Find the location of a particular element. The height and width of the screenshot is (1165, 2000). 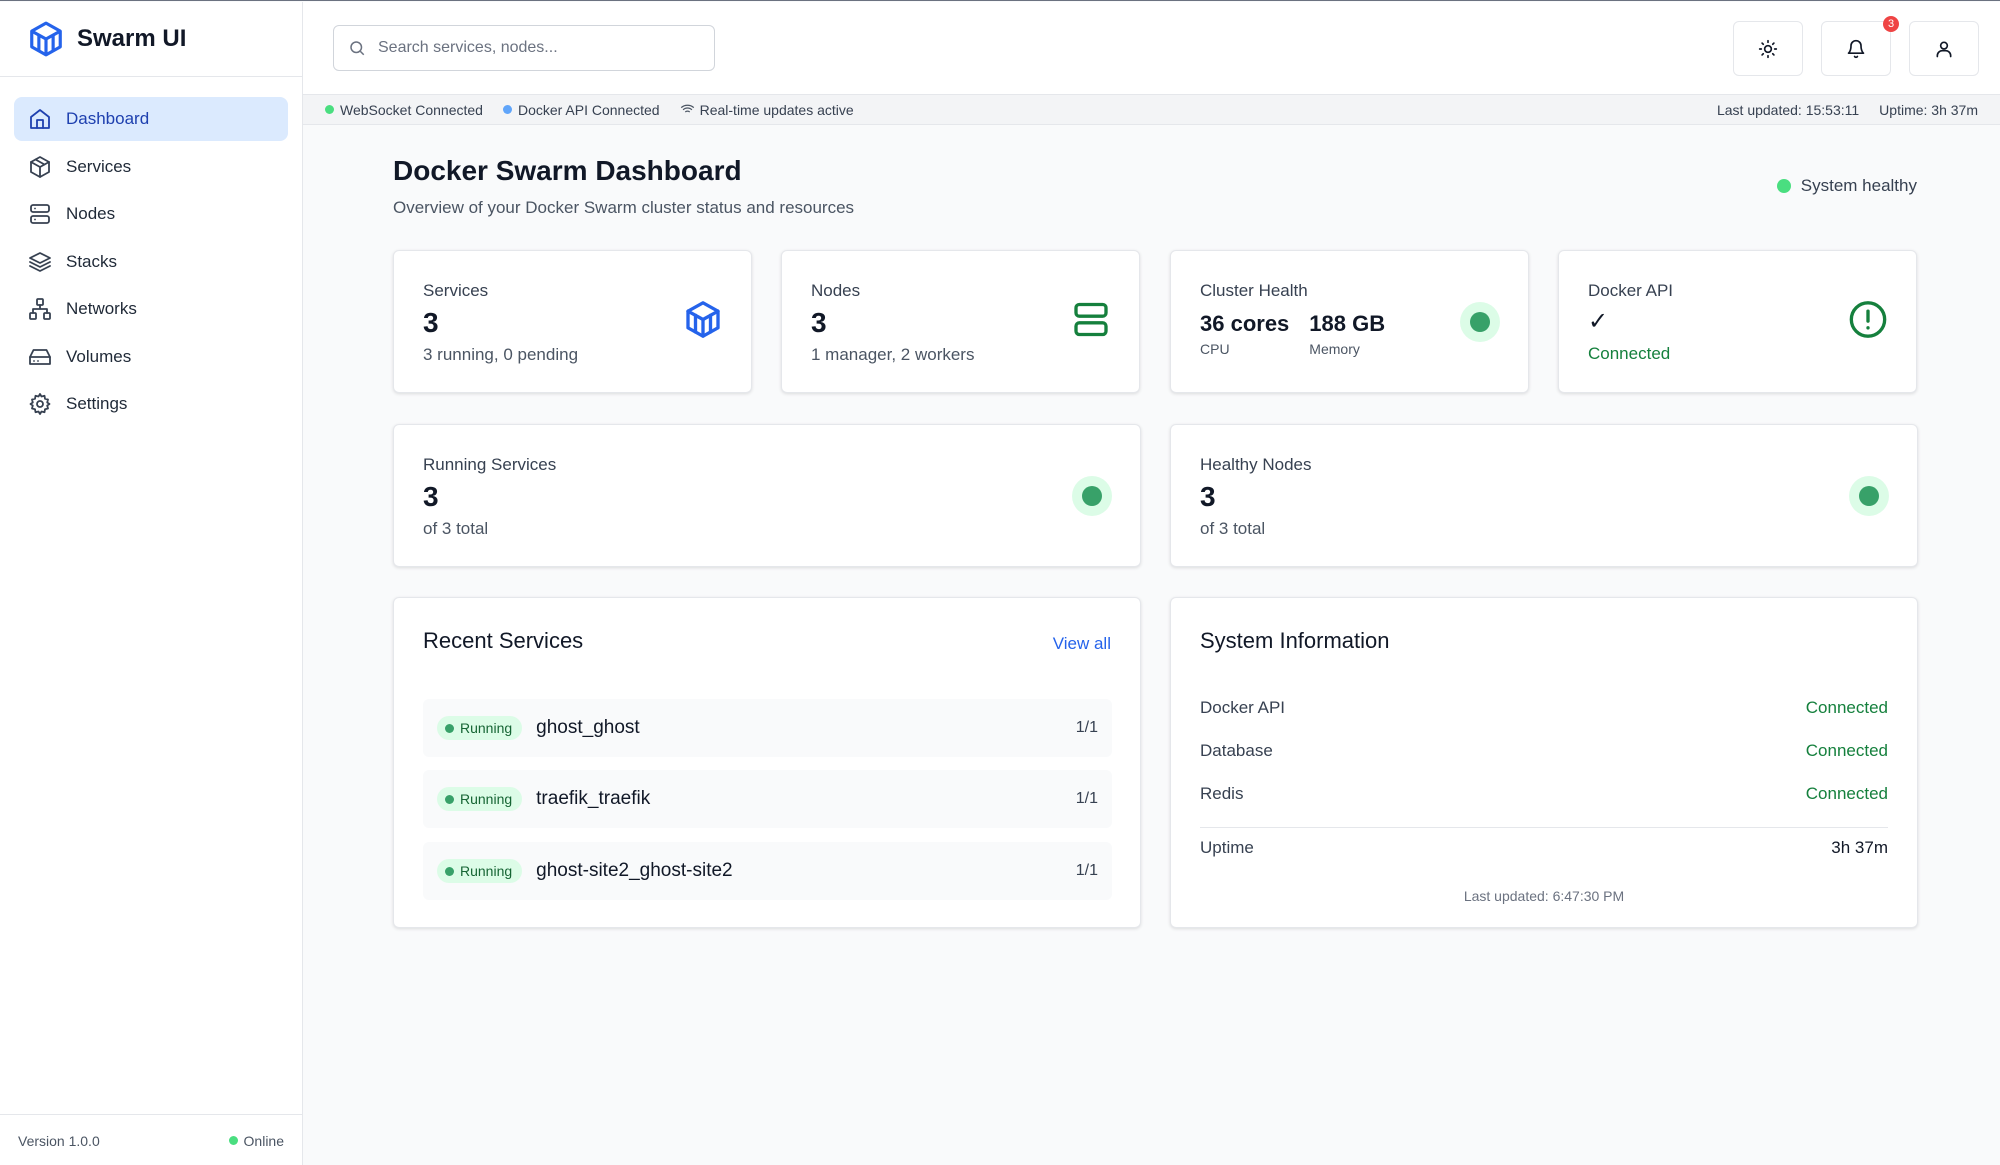

info-row-uptime: Uptime 3h 37m is located at coordinates (1544, 848).